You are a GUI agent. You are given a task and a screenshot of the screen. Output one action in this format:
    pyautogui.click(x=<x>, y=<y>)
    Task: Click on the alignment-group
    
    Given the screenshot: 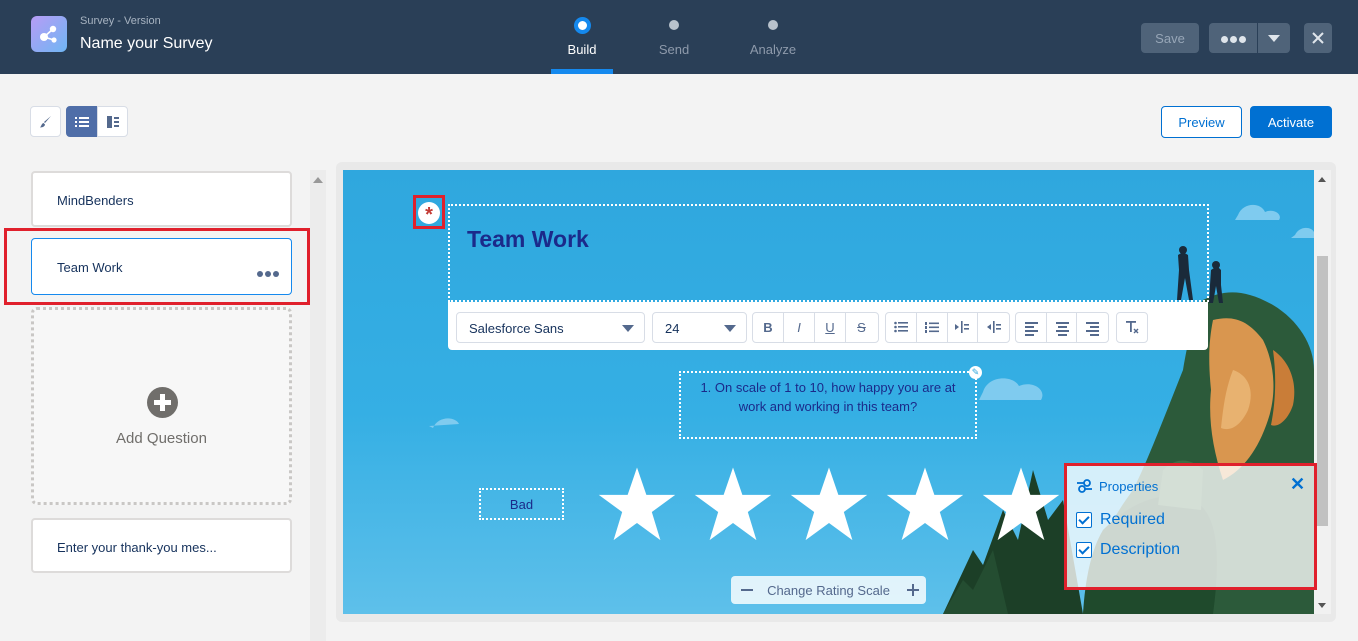 What is the action you would take?
    pyautogui.click(x=1062, y=327)
    